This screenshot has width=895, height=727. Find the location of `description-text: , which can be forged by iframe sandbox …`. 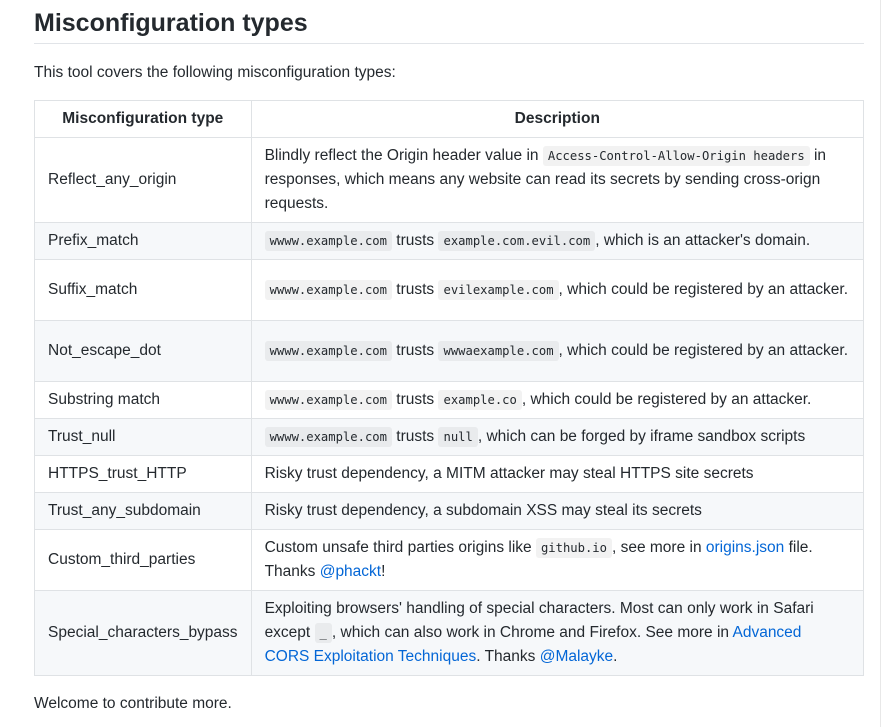

description-text: , which can be forged by iframe sandbox … is located at coordinates (641, 436).